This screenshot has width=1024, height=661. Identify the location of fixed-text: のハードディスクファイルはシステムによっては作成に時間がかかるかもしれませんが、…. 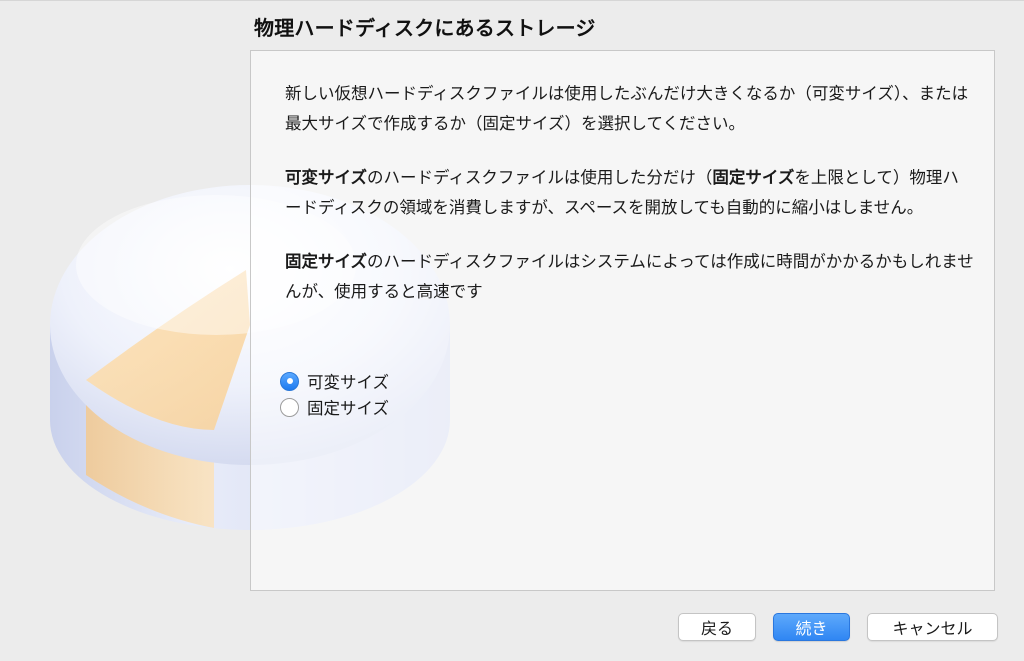
(629, 276).